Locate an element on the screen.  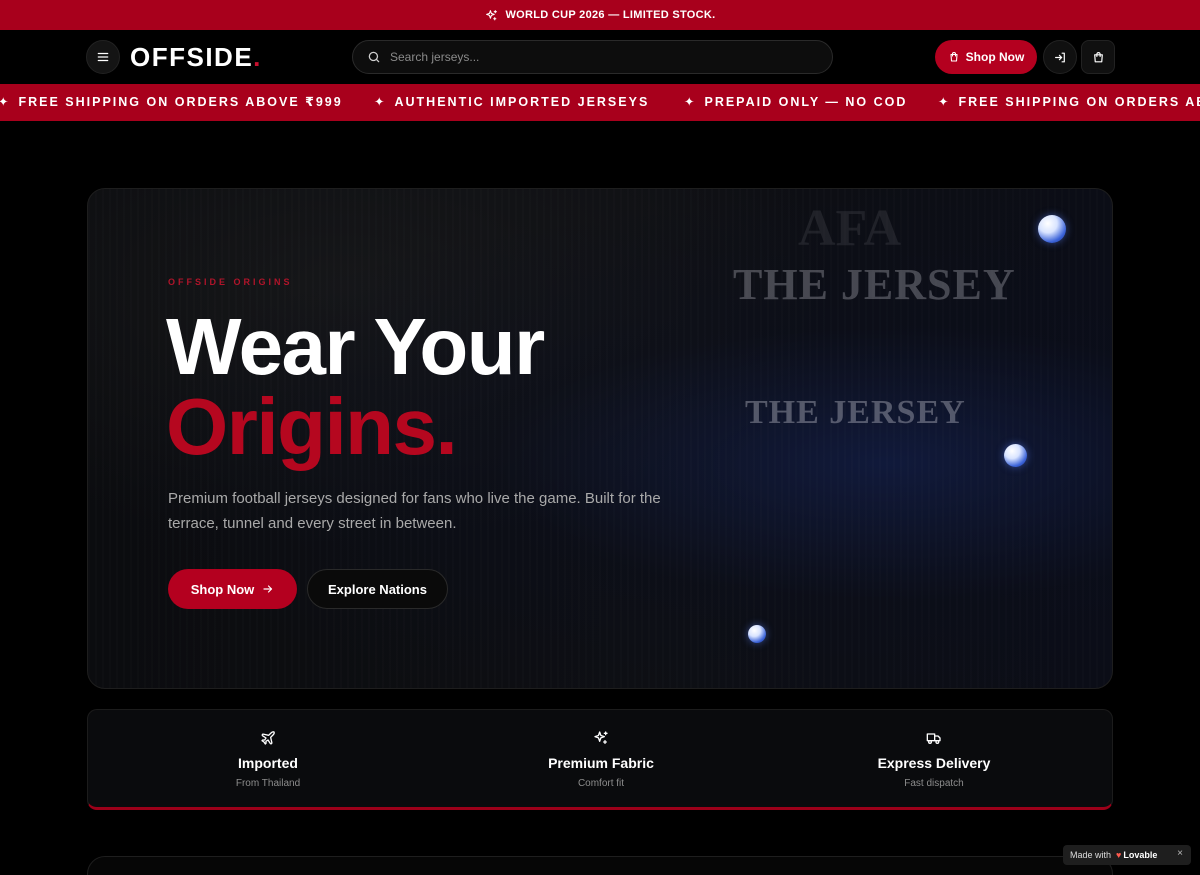
feature-title: Premium Fabric is located at coordinates (601, 763).